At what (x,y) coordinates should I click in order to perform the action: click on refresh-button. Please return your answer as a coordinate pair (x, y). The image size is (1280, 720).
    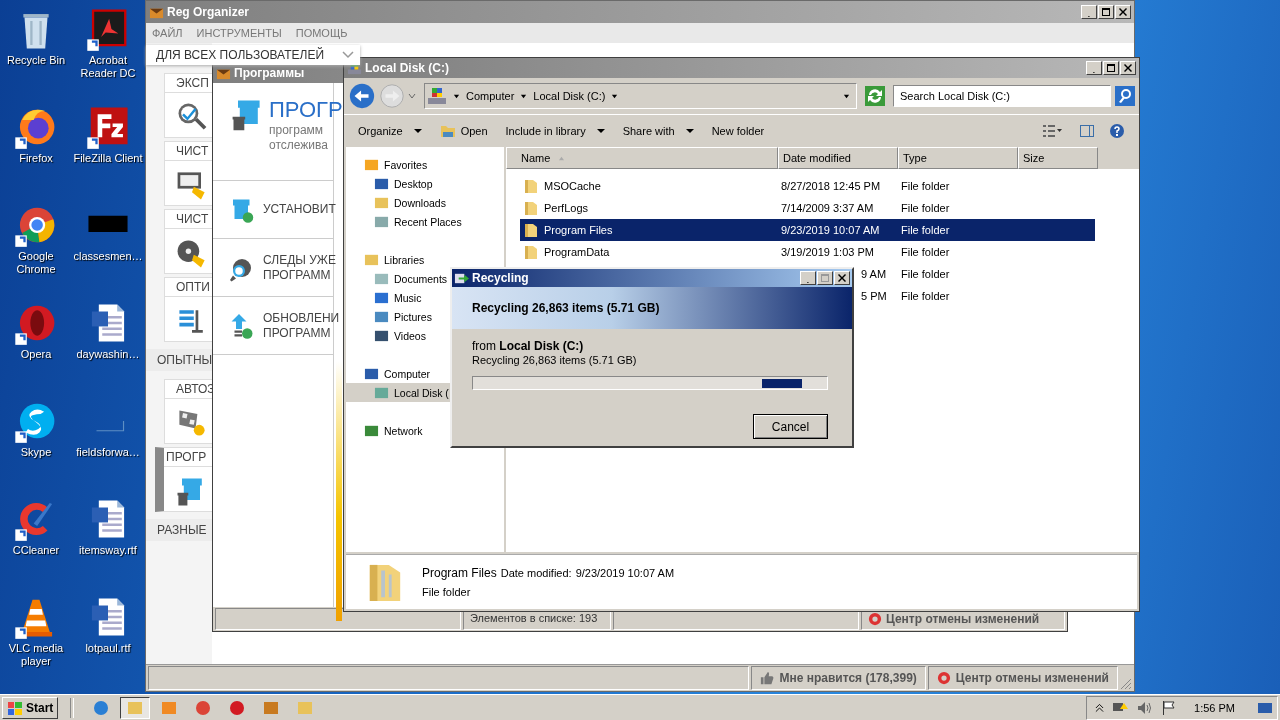
    Looking at the image, I should click on (875, 96).